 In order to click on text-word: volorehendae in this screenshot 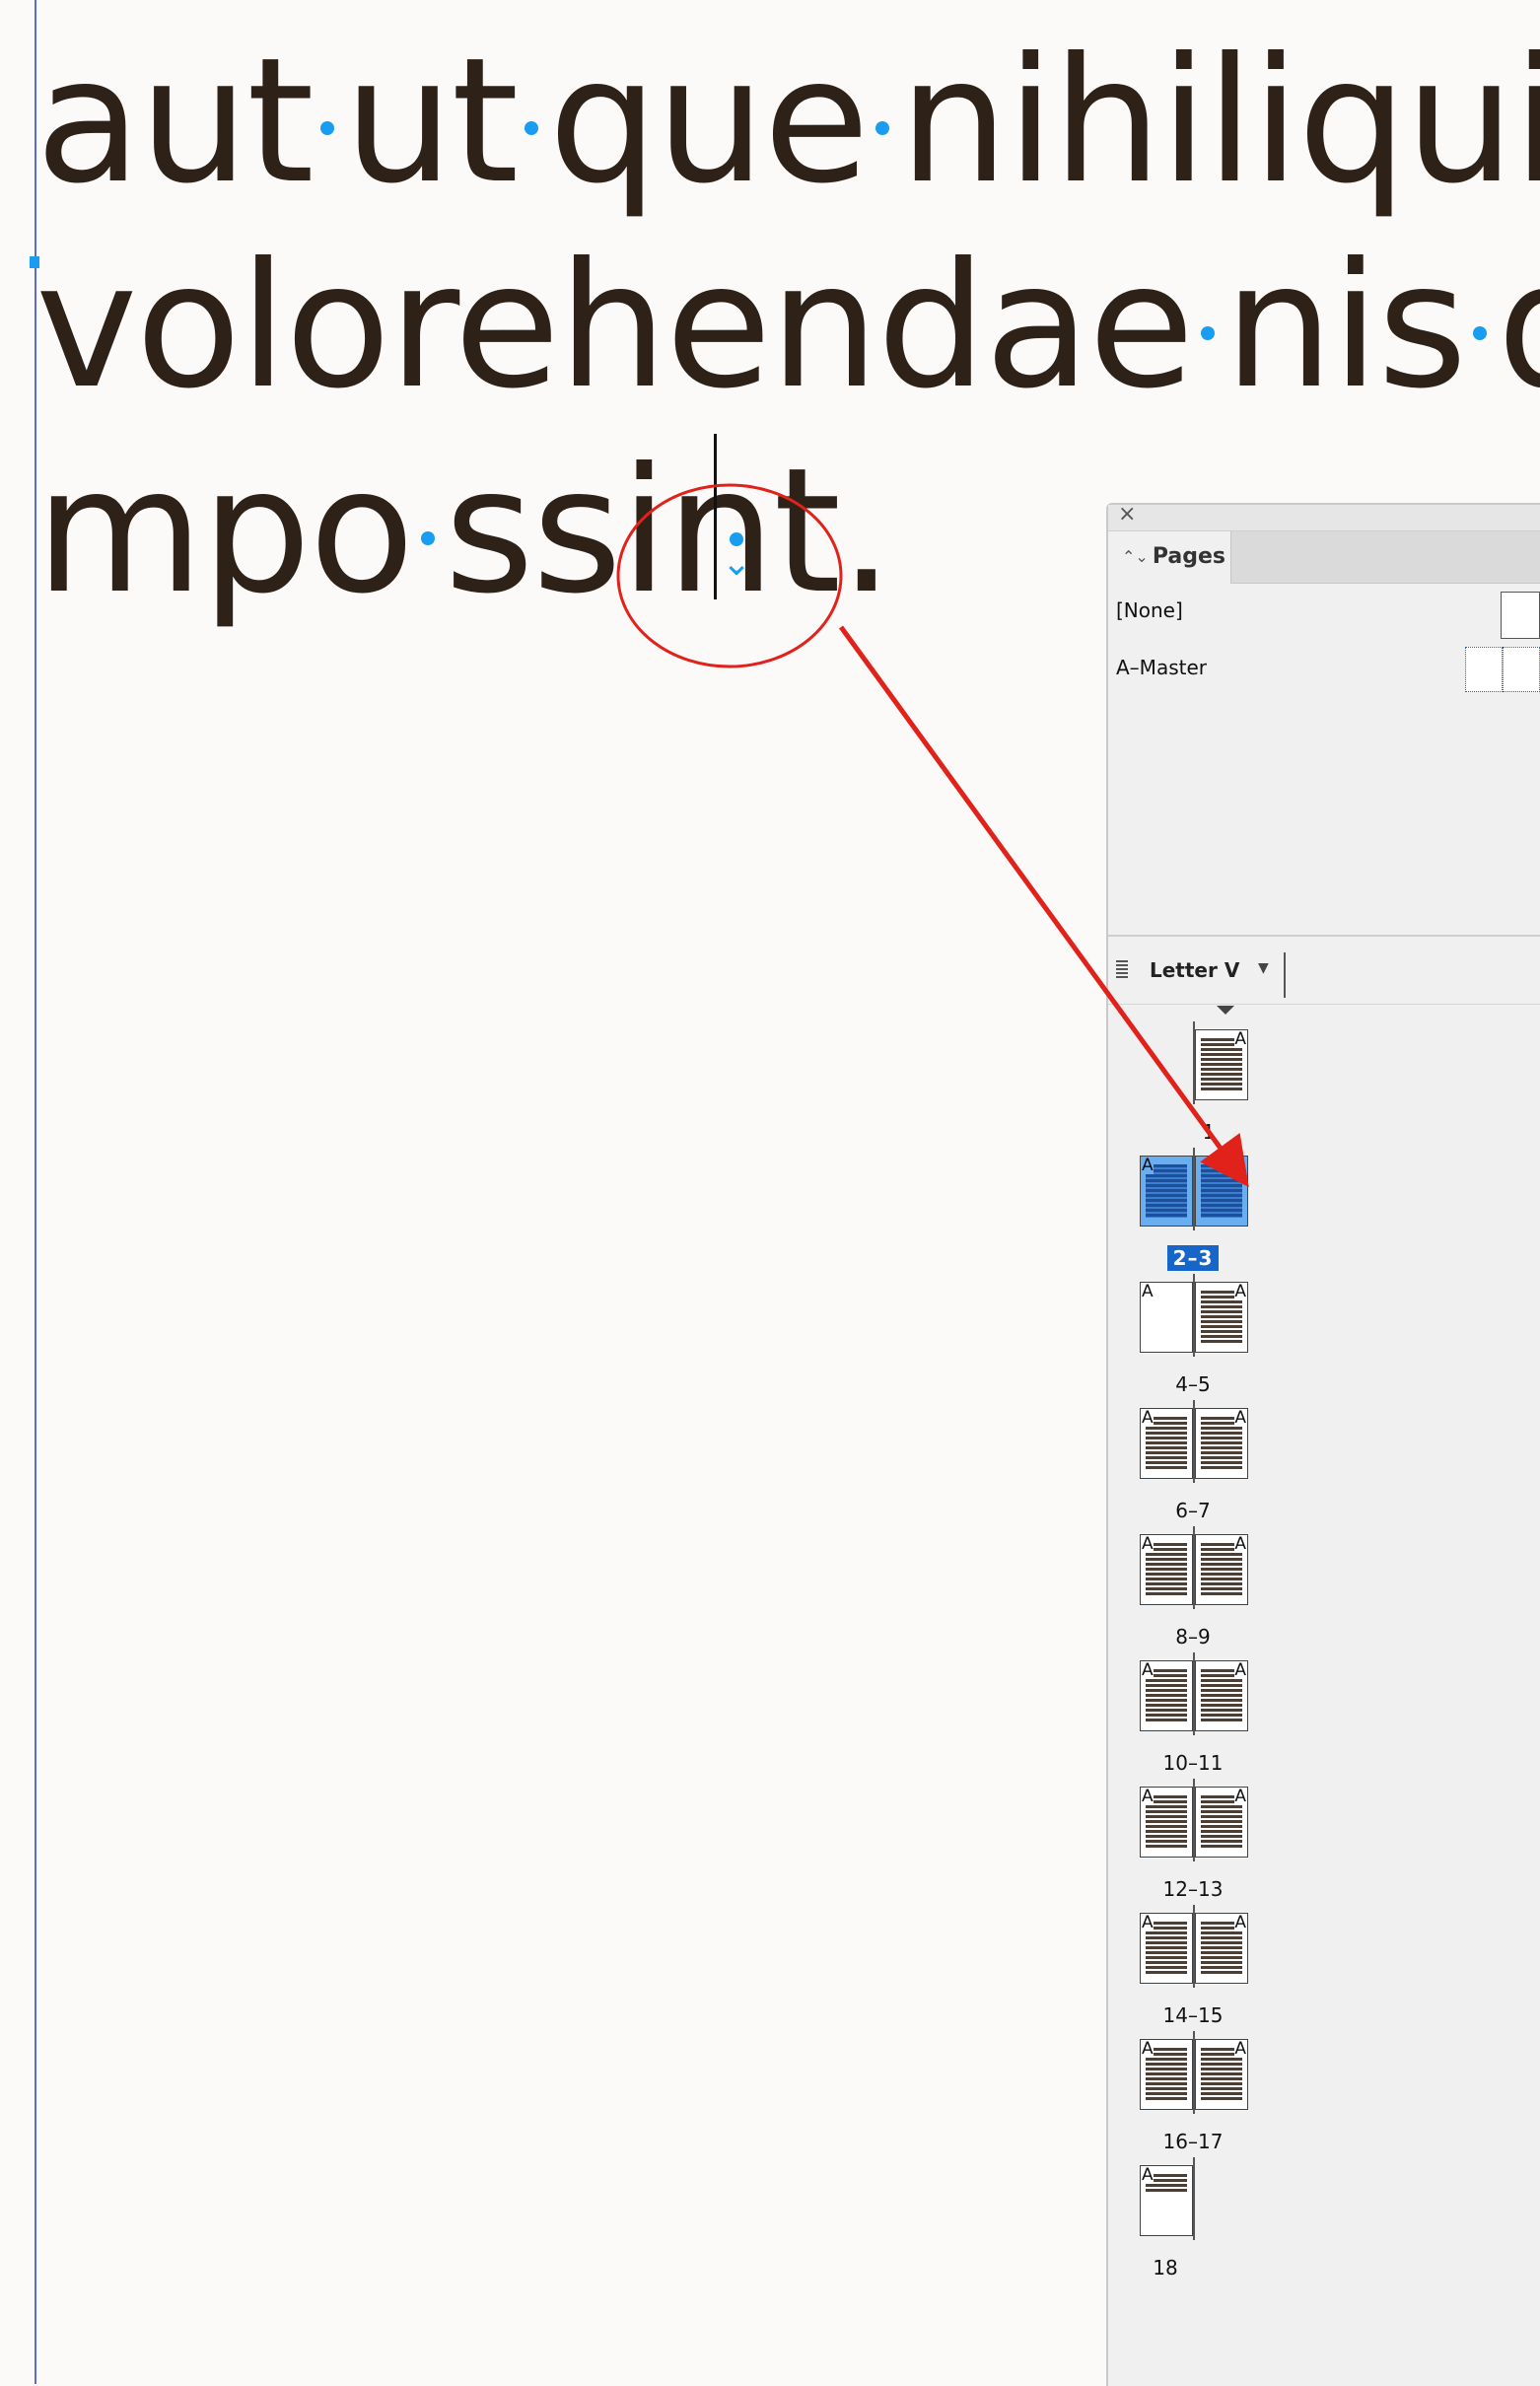, I will do `click(615, 327)`.